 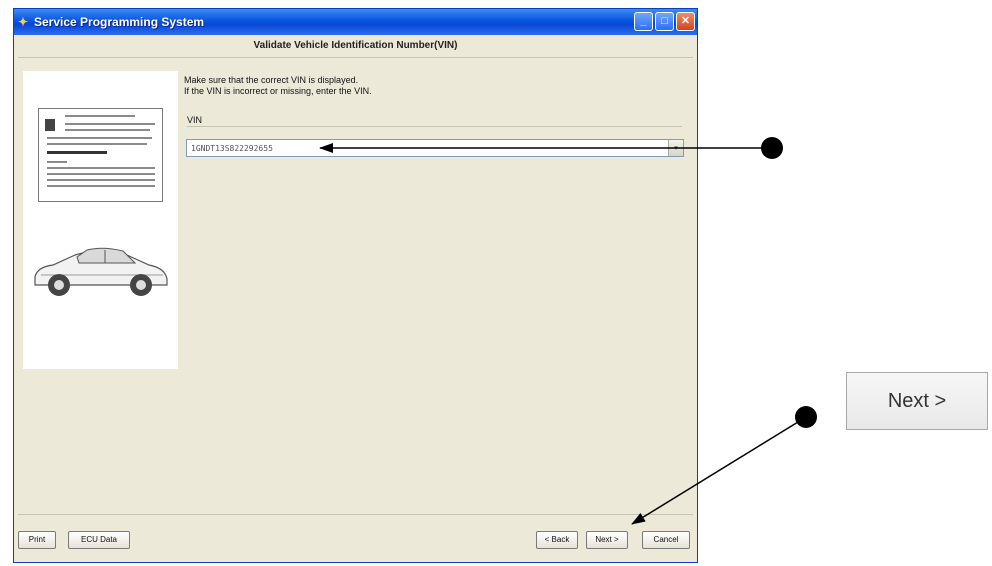 What do you see at coordinates (772, 148) in the screenshot?
I see `vin-callout-dot` at bounding box center [772, 148].